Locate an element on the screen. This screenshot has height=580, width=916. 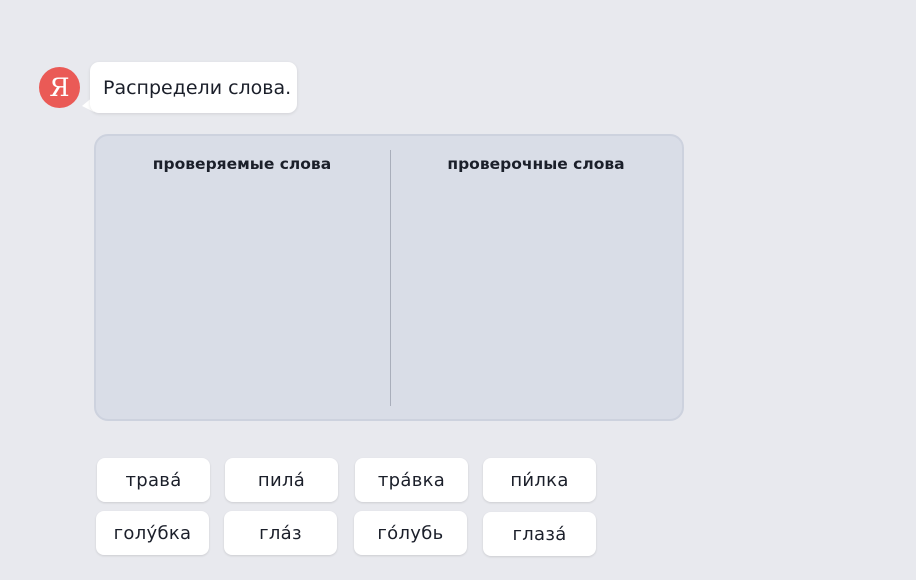
word-card-glaz: гла́з is located at coordinates (280, 533).